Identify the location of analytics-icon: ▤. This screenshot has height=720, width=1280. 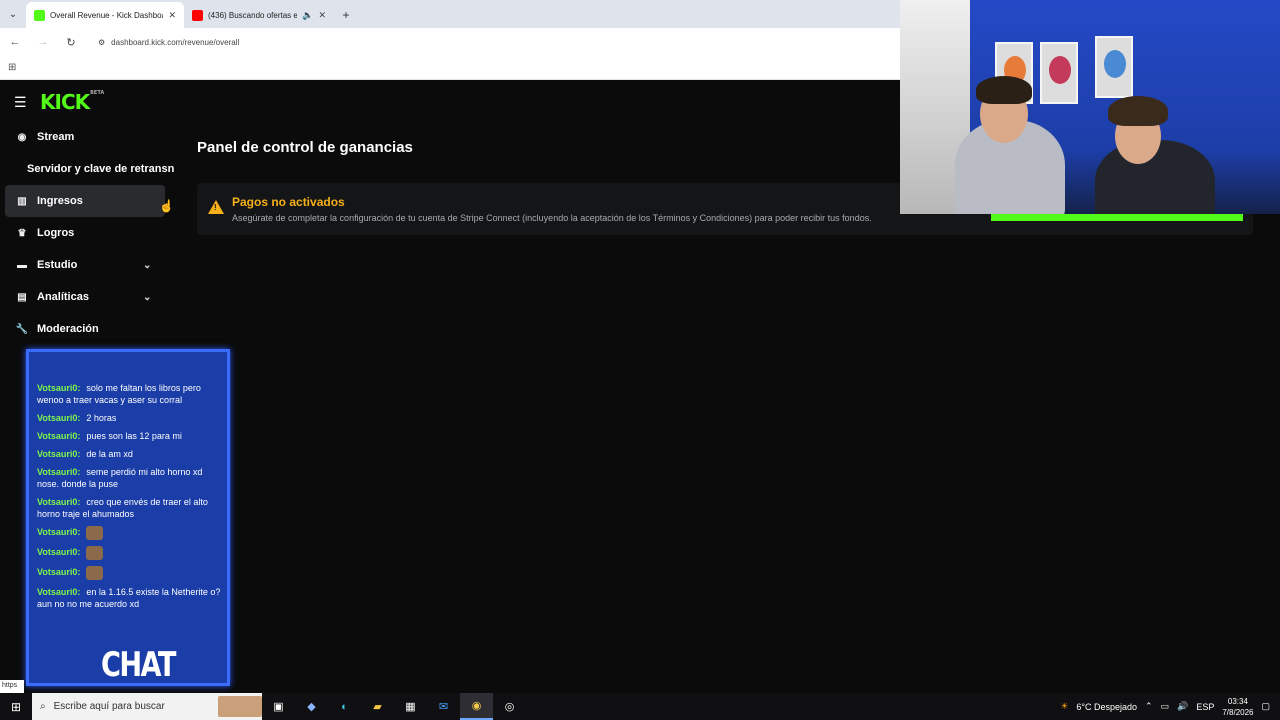
(22, 297).